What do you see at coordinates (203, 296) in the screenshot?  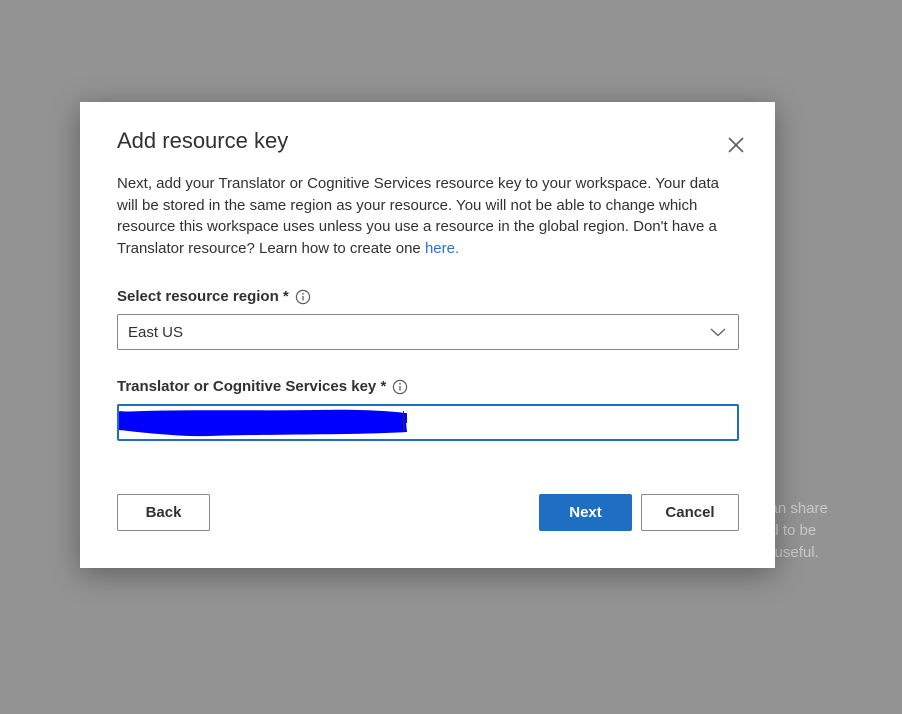 I see `region-label-text: Select resource region *` at bounding box center [203, 296].